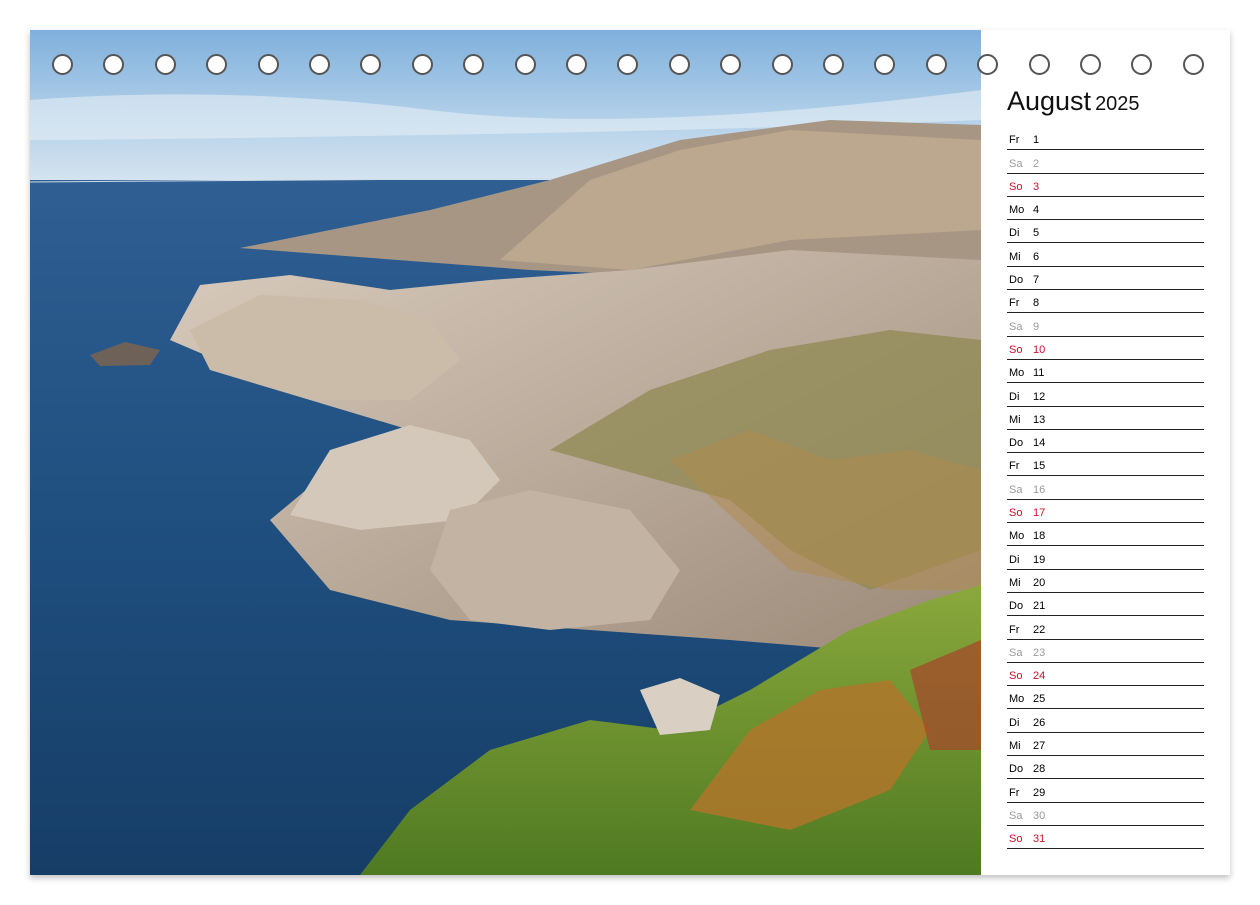  What do you see at coordinates (1105, 442) in the screenshot?
I see `day-row: Do 14` at bounding box center [1105, 442].